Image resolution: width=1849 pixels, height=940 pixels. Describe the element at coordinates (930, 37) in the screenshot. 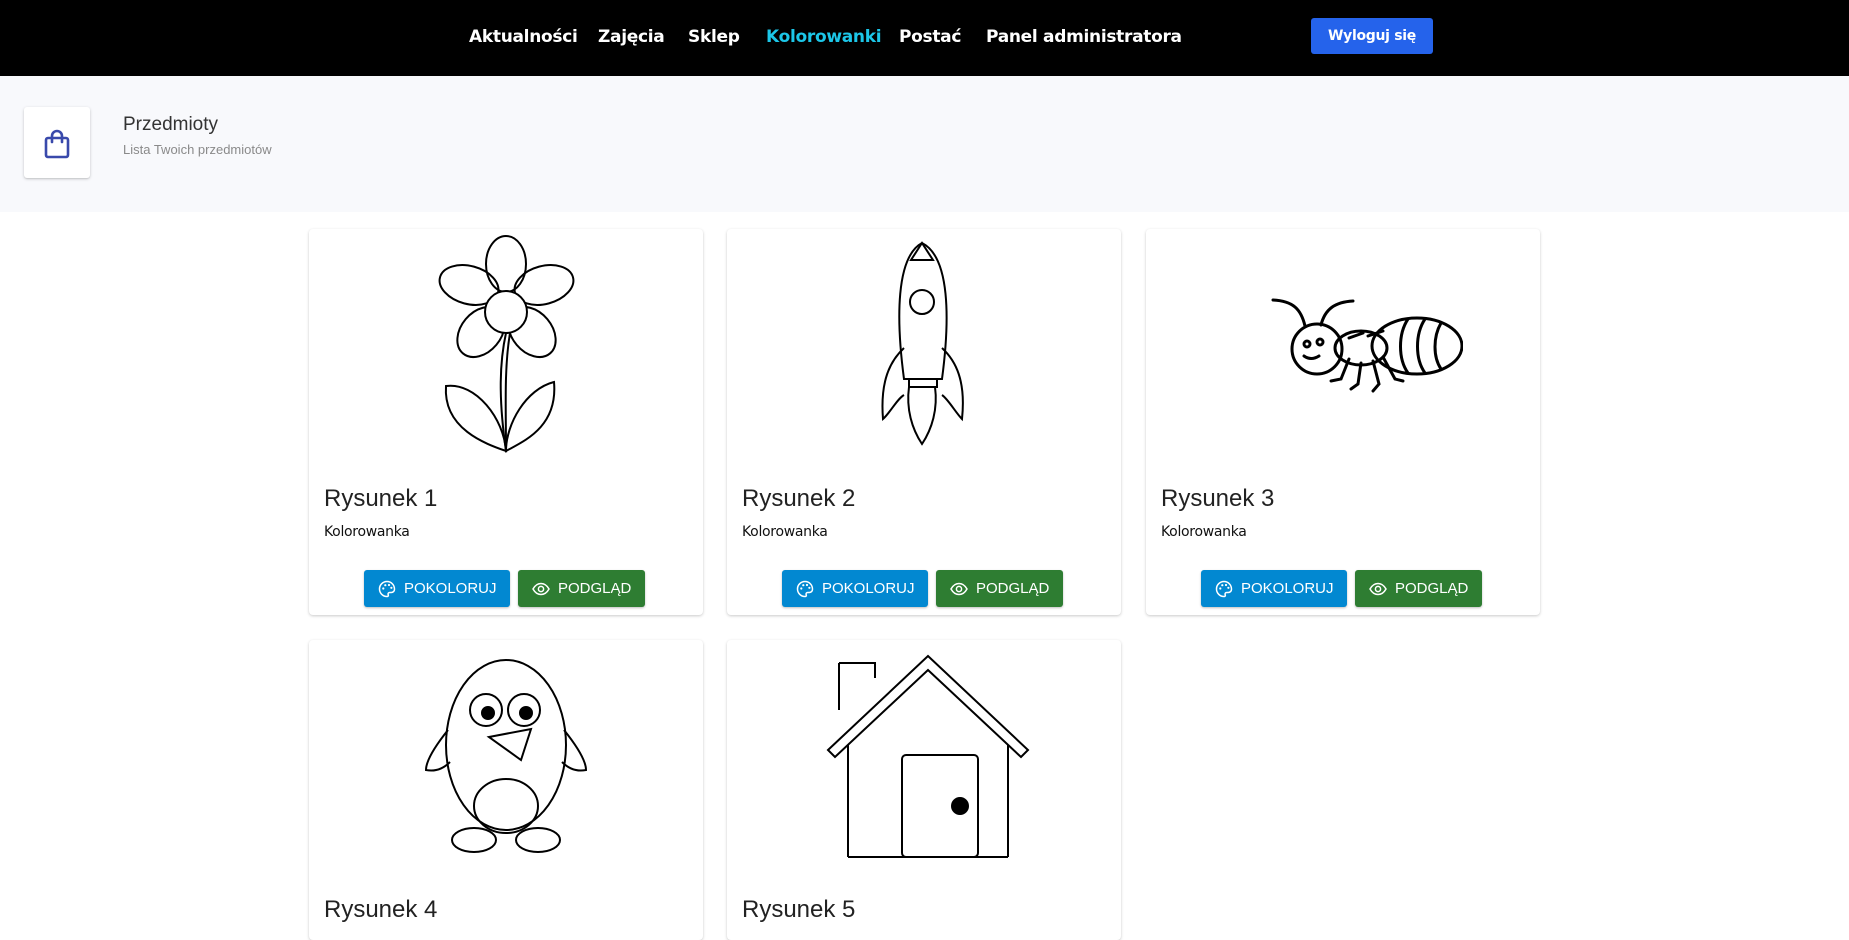

I see `nav-link-postac: Postać` at that location.